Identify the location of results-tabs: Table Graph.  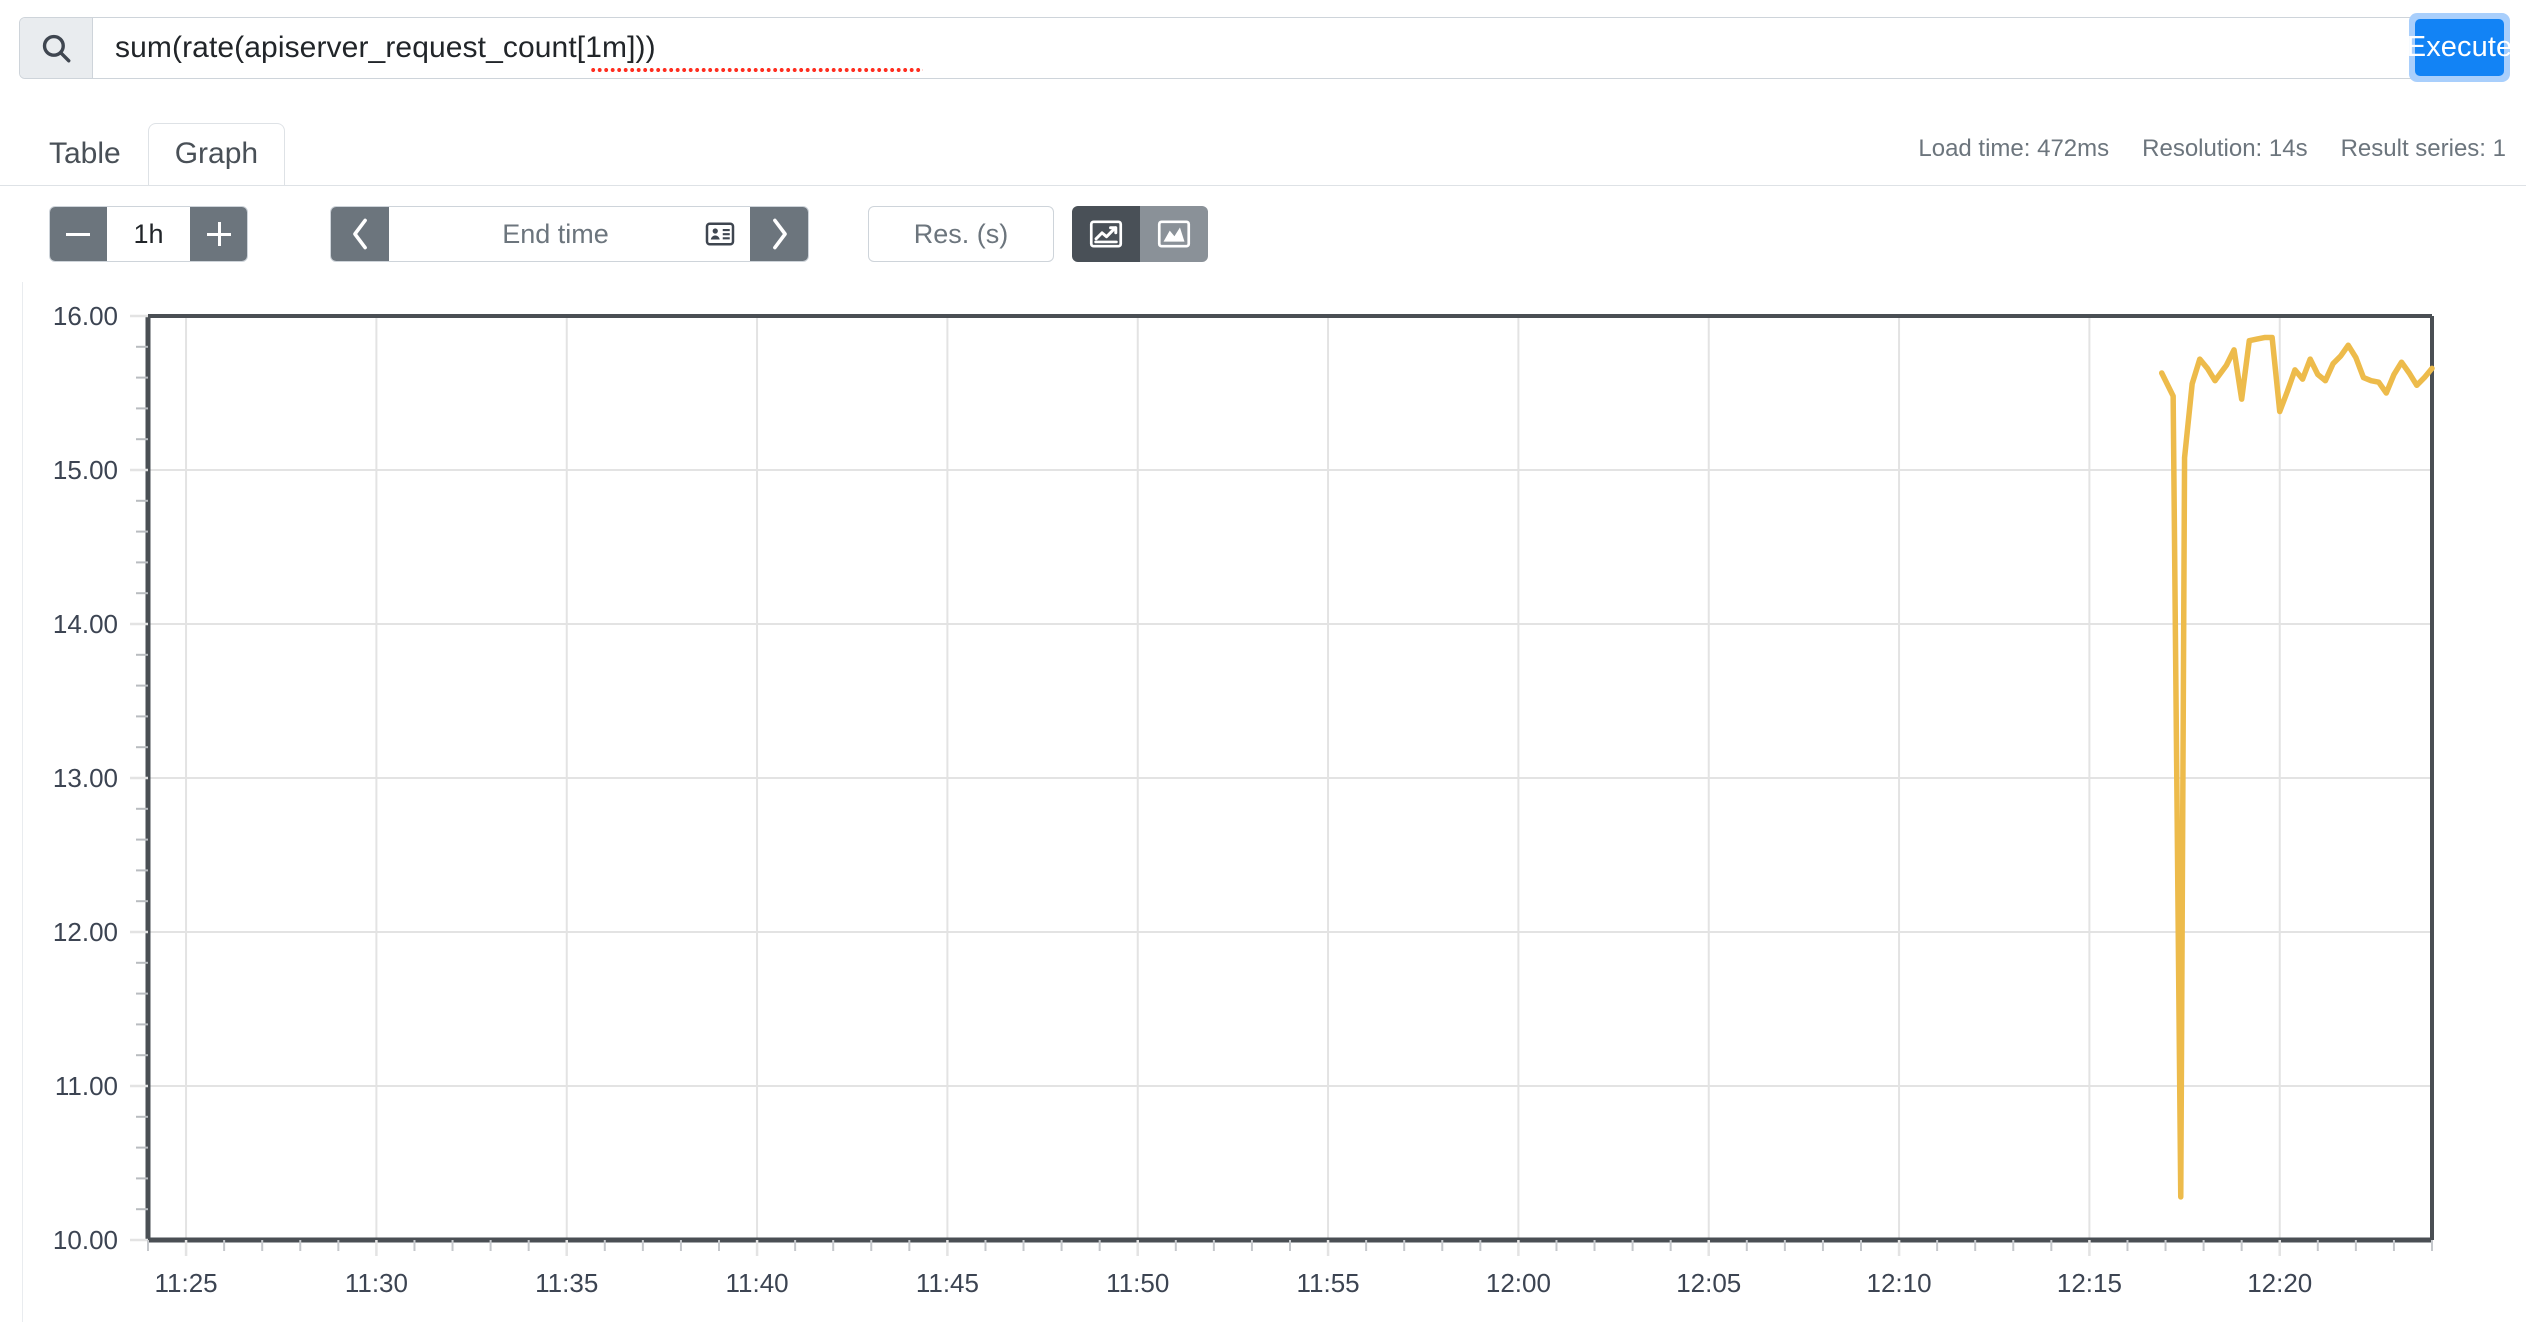
(154, 152).